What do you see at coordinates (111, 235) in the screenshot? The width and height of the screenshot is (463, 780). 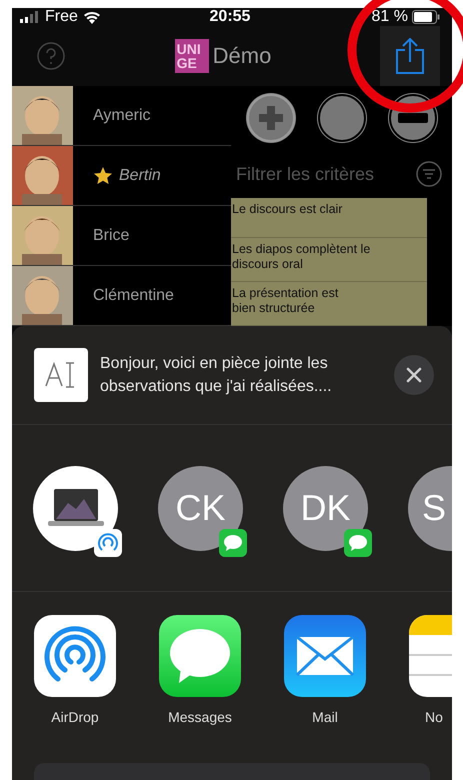 I see `student-name: Brice` at bounding box center [111, 235].